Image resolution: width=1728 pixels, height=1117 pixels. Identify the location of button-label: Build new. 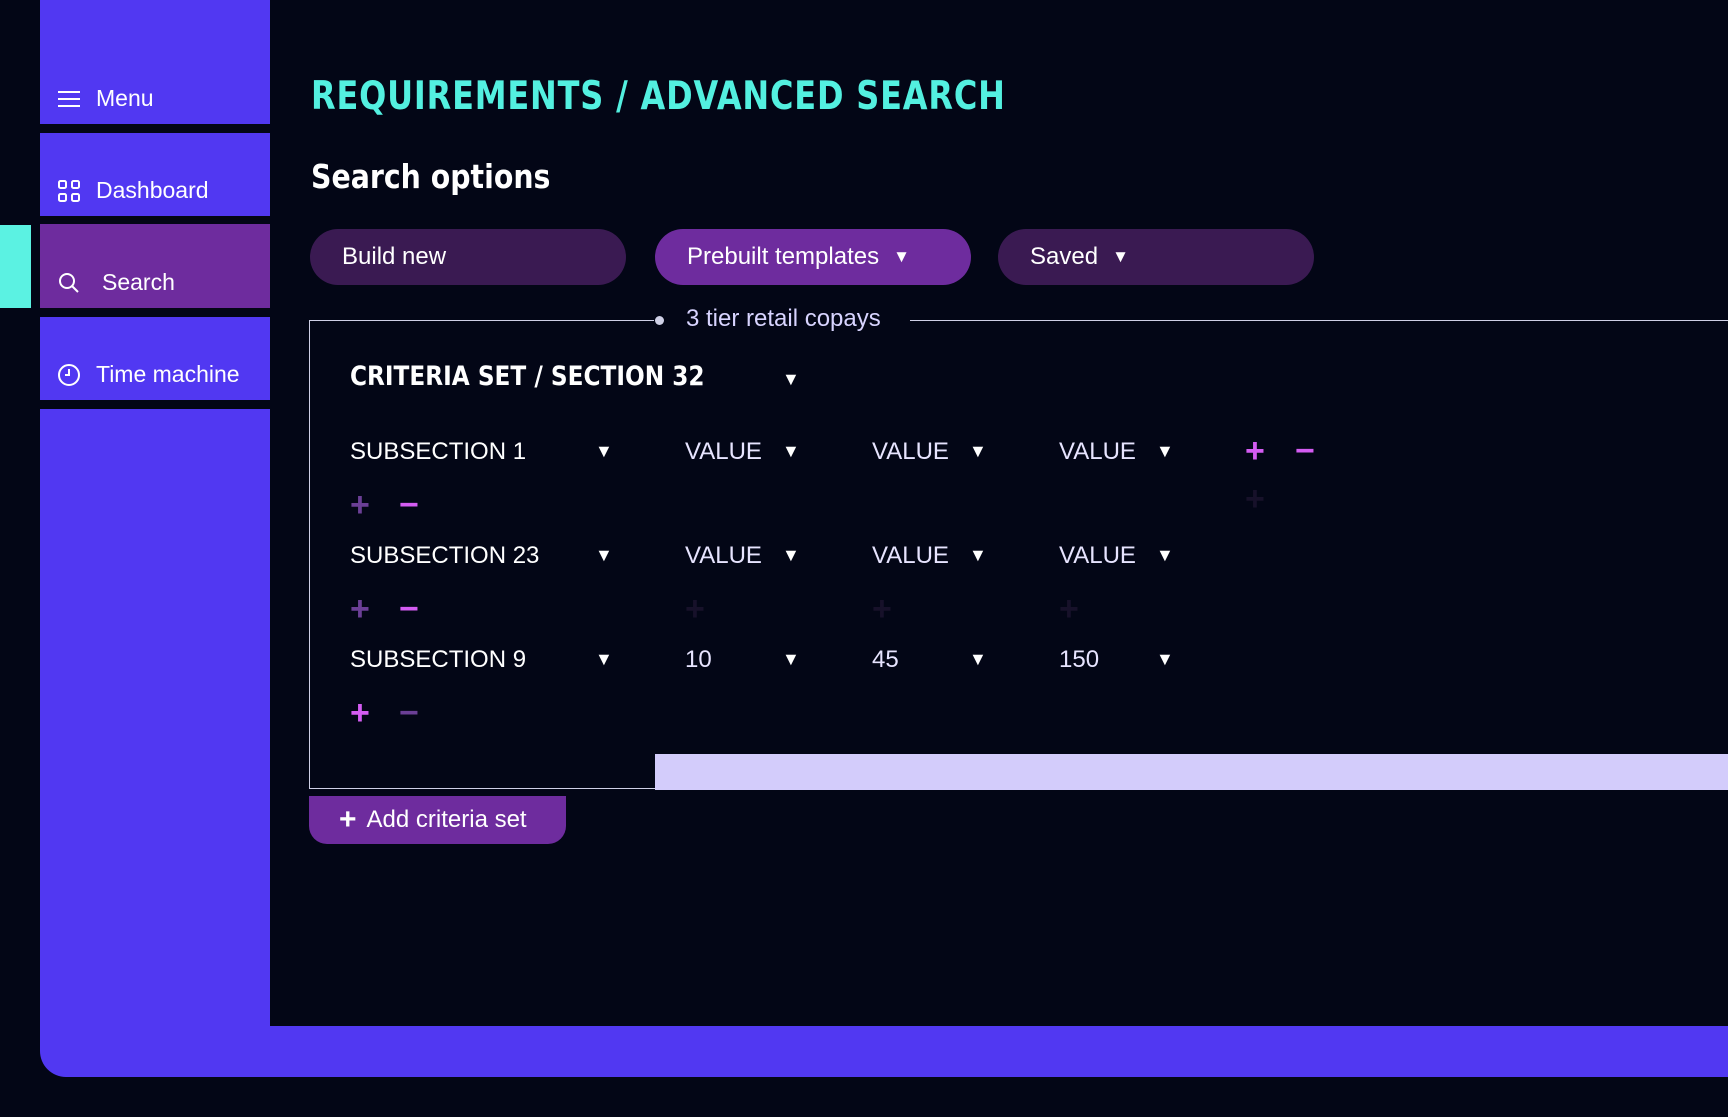
(394, 256).